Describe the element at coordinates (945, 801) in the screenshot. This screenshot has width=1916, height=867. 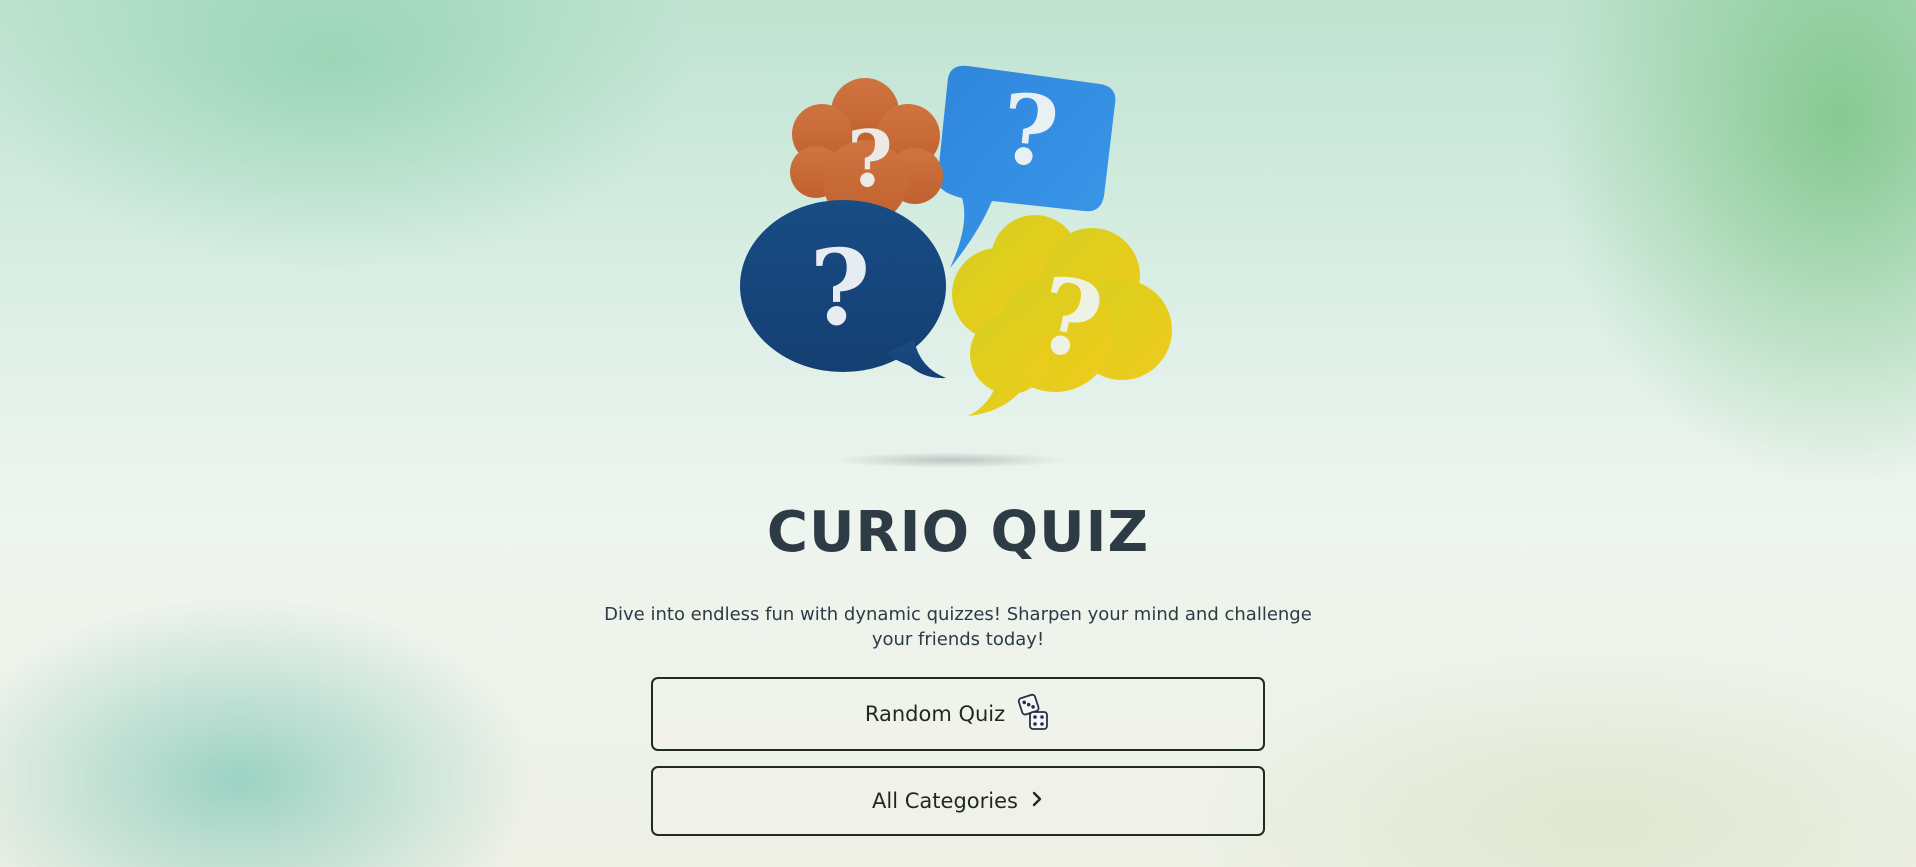
I see `all-categories-label: All Categories` at that location.